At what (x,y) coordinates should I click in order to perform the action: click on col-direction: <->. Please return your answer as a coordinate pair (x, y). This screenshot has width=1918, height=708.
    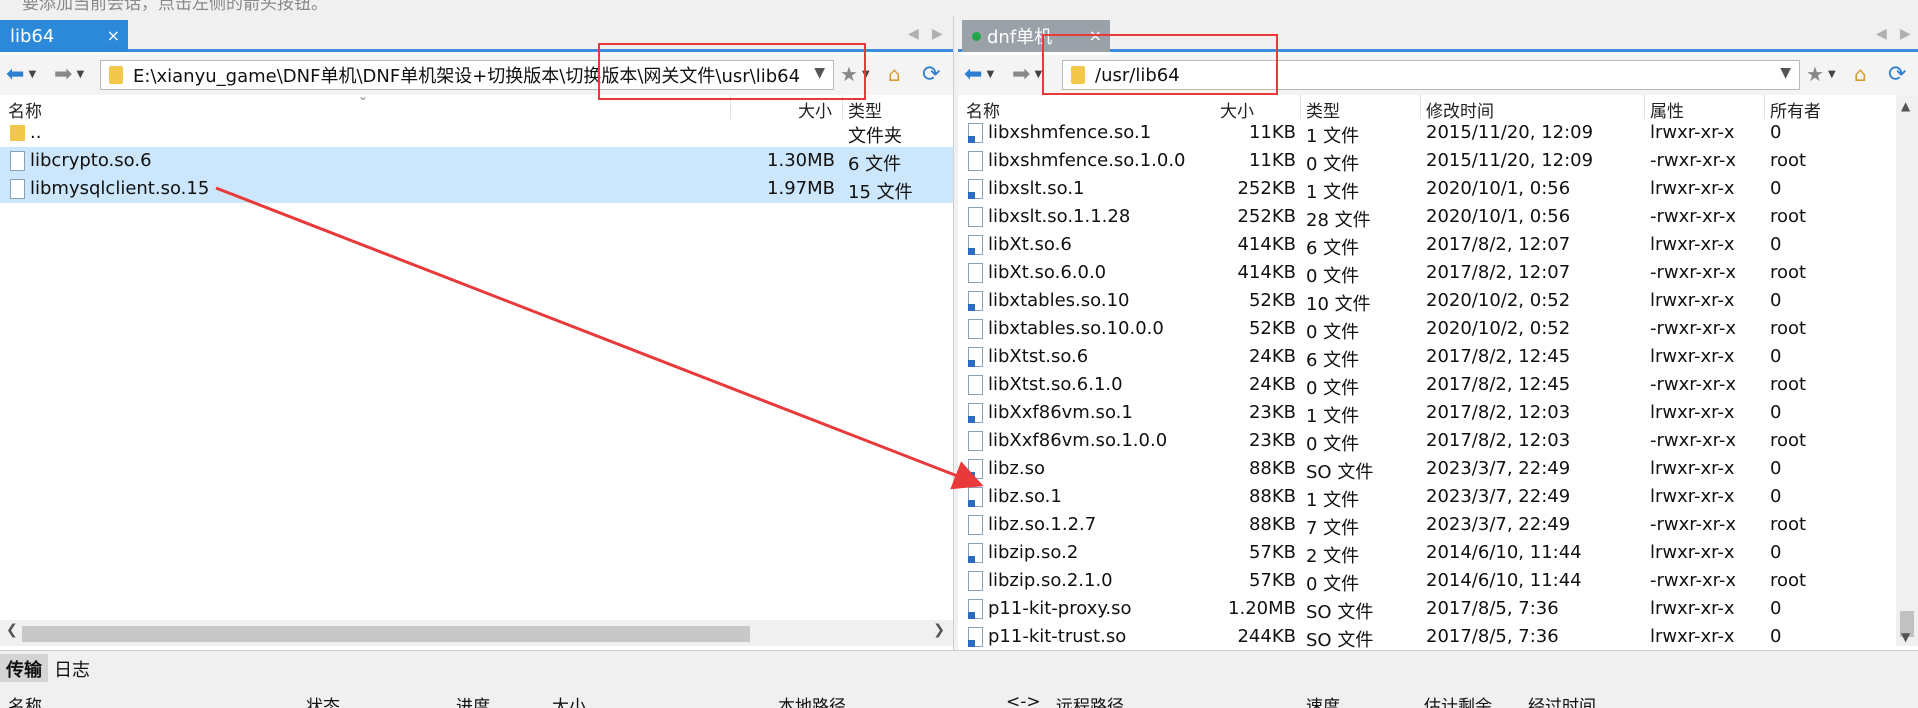
    Looking at the image, I should click on (1023, 700).